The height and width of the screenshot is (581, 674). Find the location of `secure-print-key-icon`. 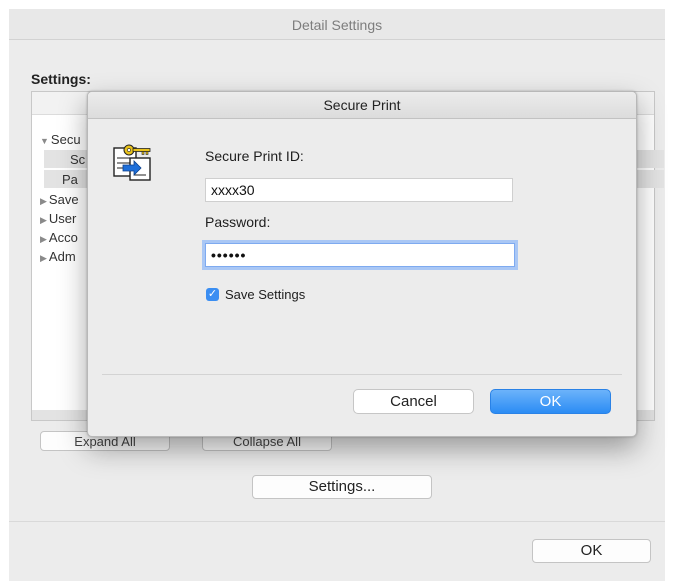

secure-print-key-icon is located at coordinates (132, 162).